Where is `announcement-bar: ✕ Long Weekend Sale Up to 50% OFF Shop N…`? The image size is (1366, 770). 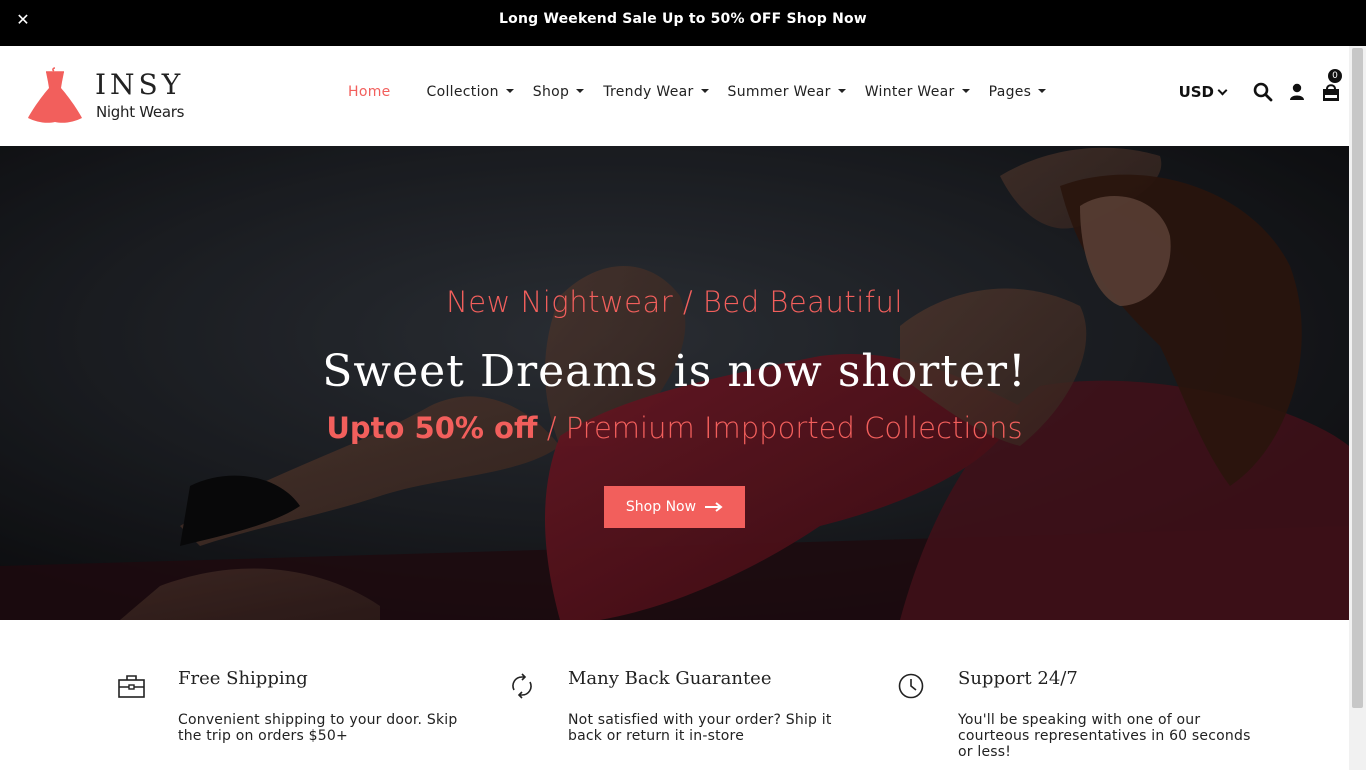
announcement-bar: ✕ Long Weekend Sale Up to 50% OFF Shop N… is located at coordinates (683, 23).